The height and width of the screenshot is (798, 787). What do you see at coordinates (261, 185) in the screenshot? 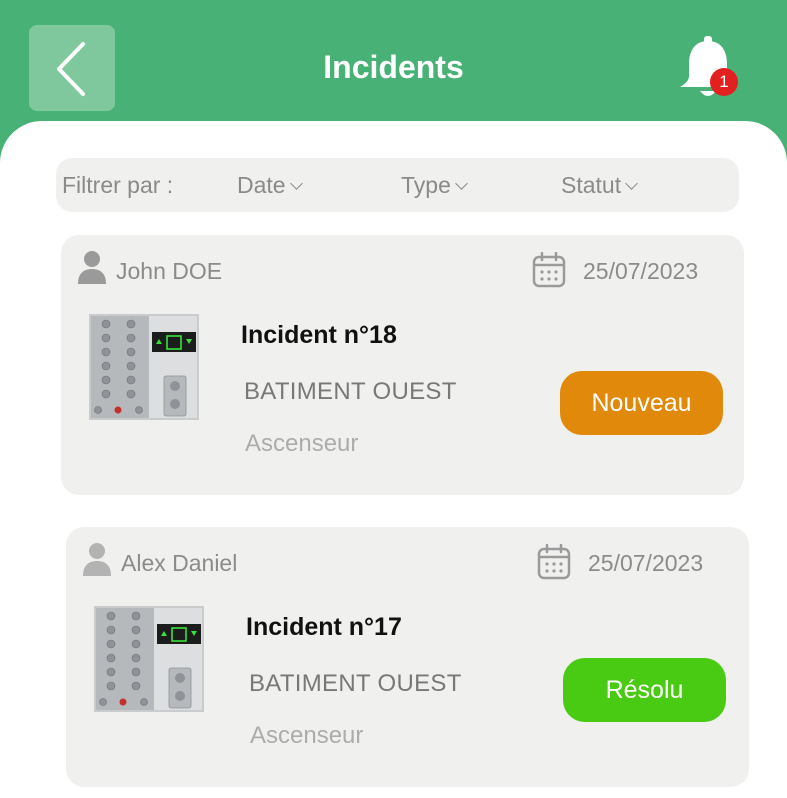
I see `filter-date-label: Date` at bounding box center [261, 185].